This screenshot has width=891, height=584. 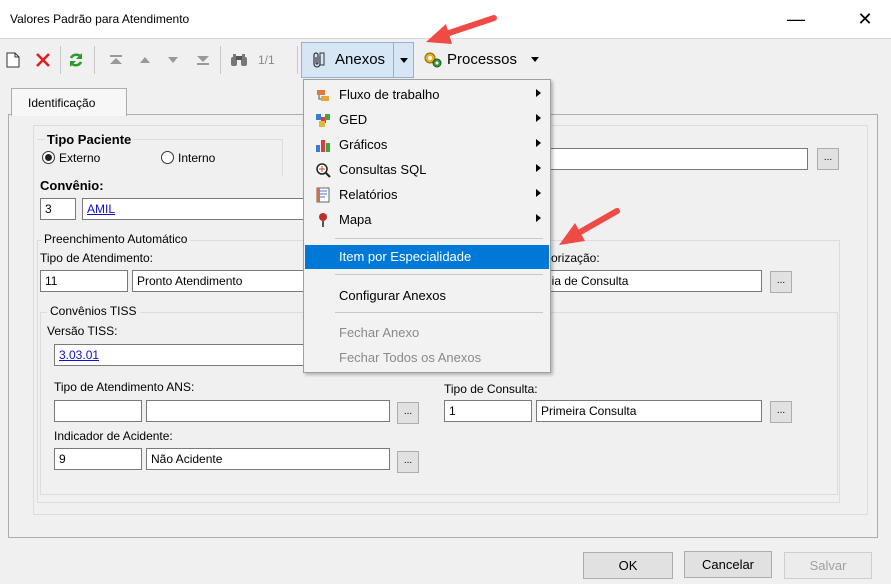 I want to click on first-icon, so click(x=116, y=60).